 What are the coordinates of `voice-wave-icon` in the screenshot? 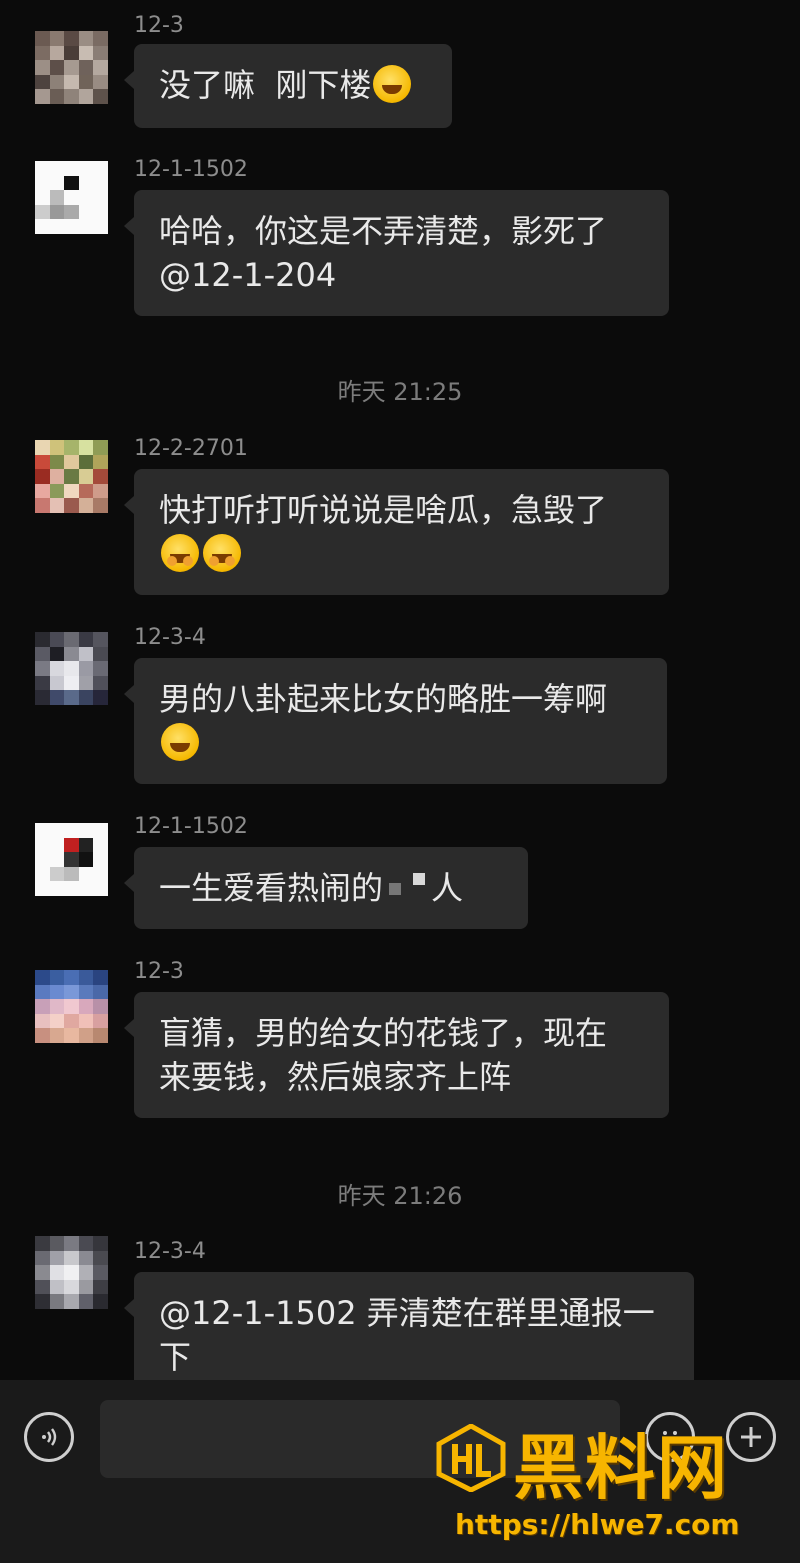 It's located at (49, 1437).